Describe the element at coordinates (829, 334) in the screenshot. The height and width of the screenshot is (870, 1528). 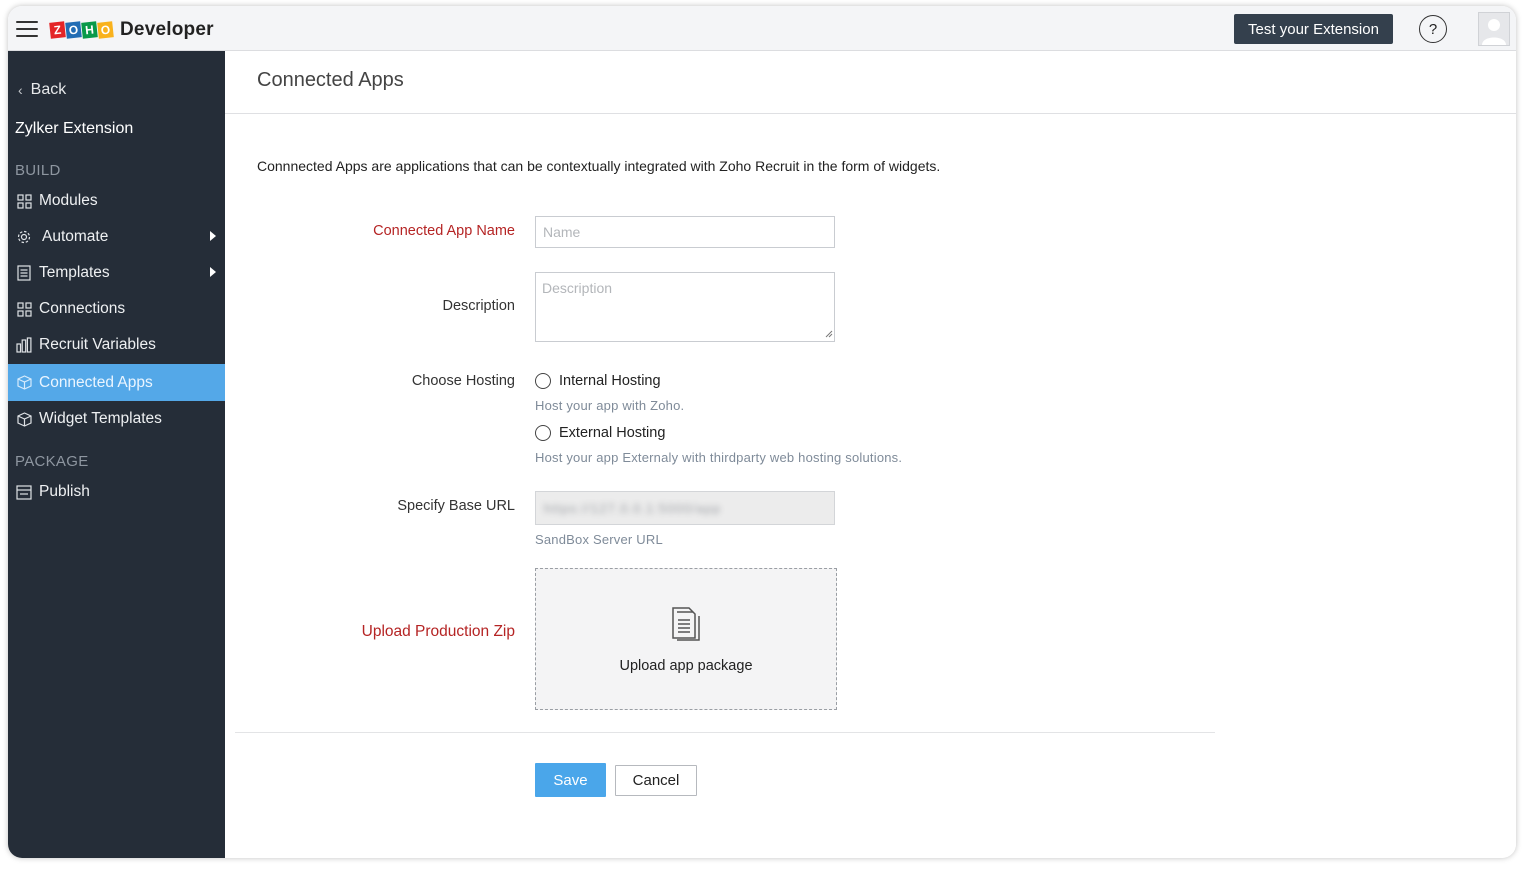
I see `resize-grip-icon` at that location.